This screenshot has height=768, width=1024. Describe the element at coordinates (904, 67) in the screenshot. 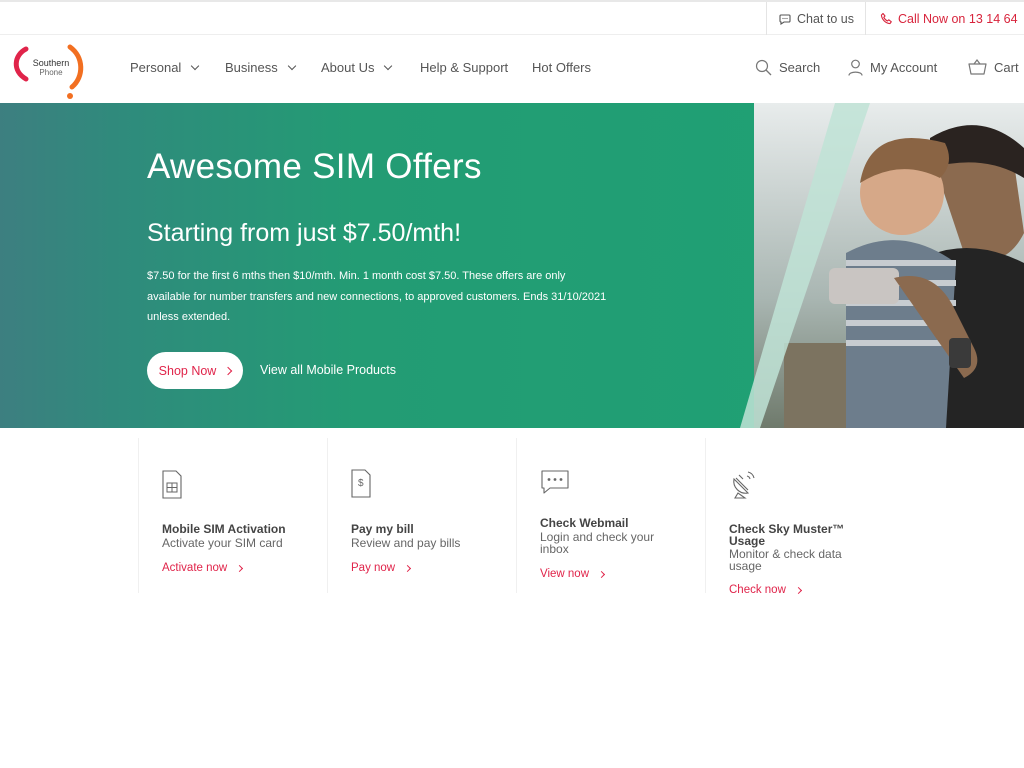

I see `my-account-label: My Account` at that location.